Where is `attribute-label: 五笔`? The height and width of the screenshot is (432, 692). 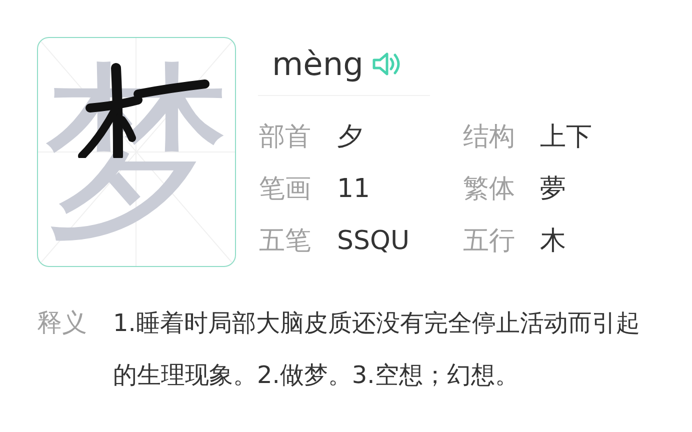 attribute-label: 五笔 is located at coordinates (285, 241).